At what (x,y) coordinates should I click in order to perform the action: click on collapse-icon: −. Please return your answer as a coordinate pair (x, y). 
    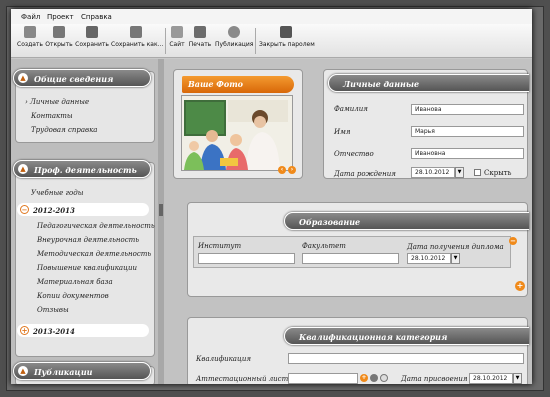
    Looking at the image, I should click on (24, 209).